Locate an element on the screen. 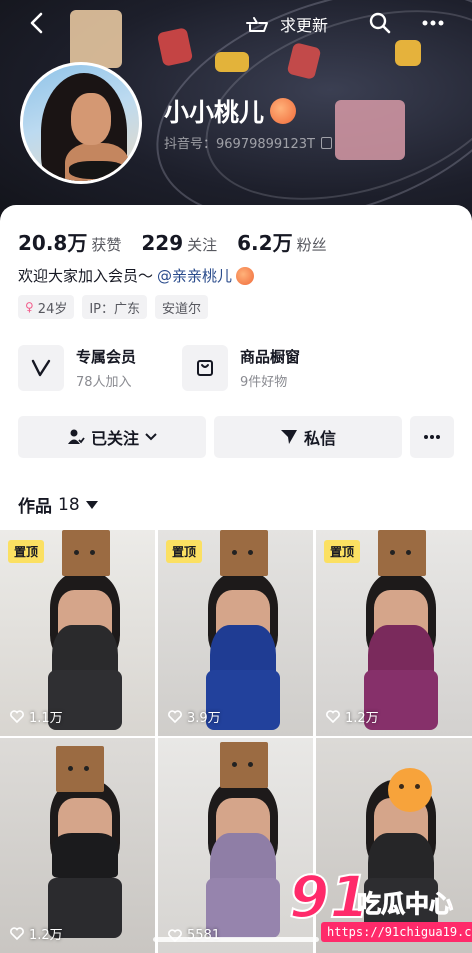 The height and width of the screenshot is (953, 472). more-actions-button is located at coordinates (432, 437).